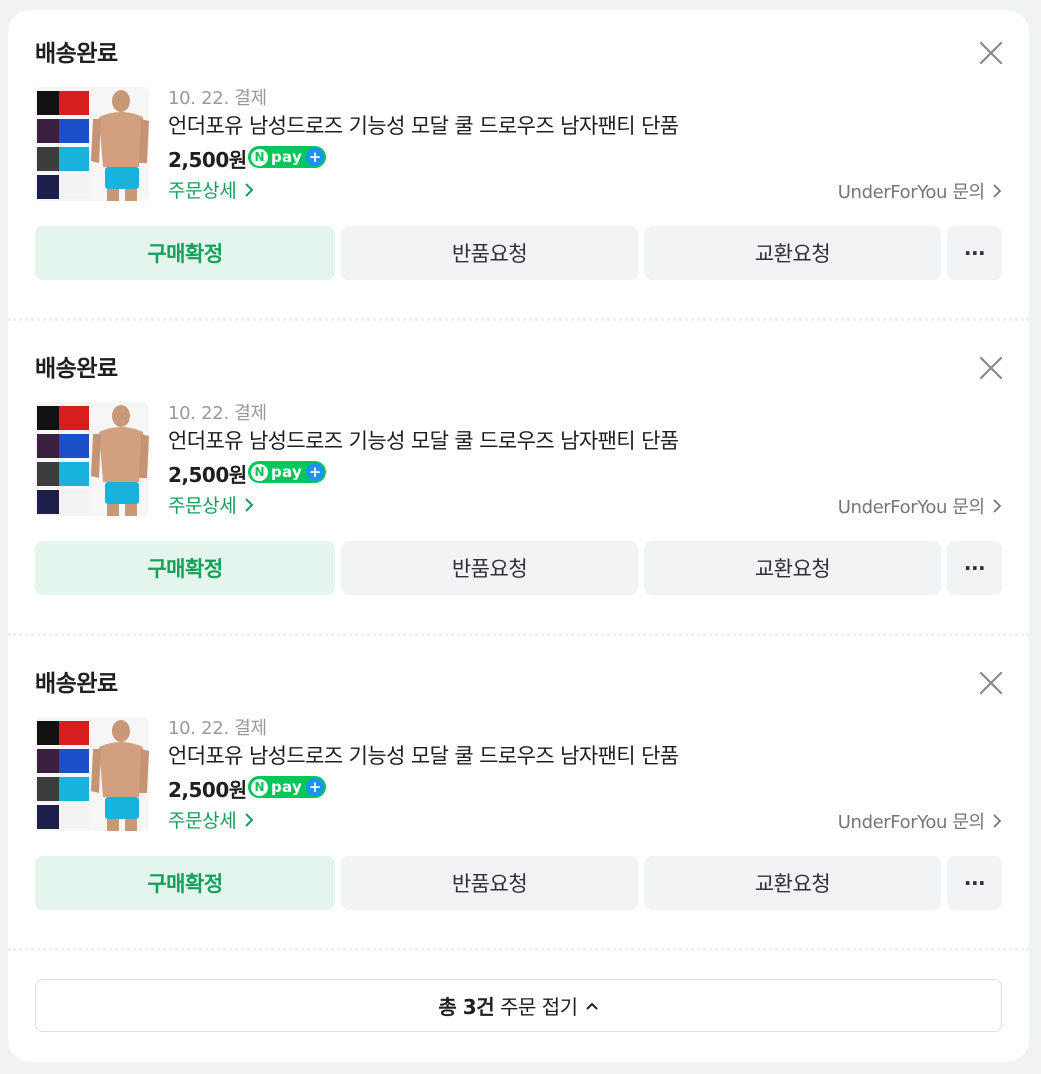 This screenshot has height=1074, width=1041. I want to click on collapse-label: 주문 접기, so click(539, 1007).